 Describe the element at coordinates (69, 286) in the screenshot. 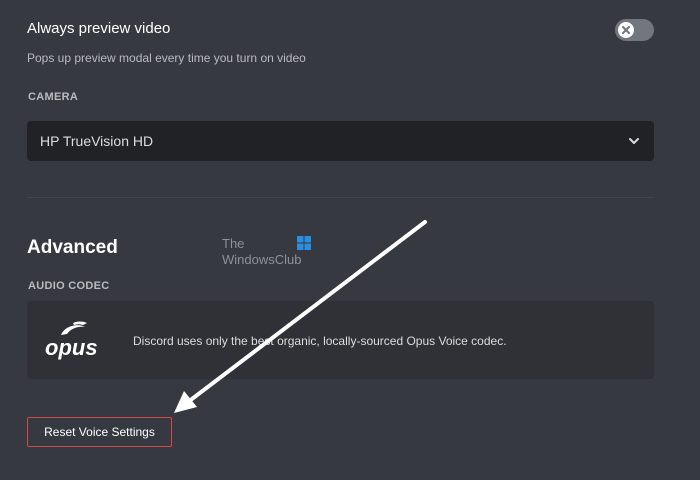

I see `audio-codec-section-label: AUDIO CODEC` at that location.